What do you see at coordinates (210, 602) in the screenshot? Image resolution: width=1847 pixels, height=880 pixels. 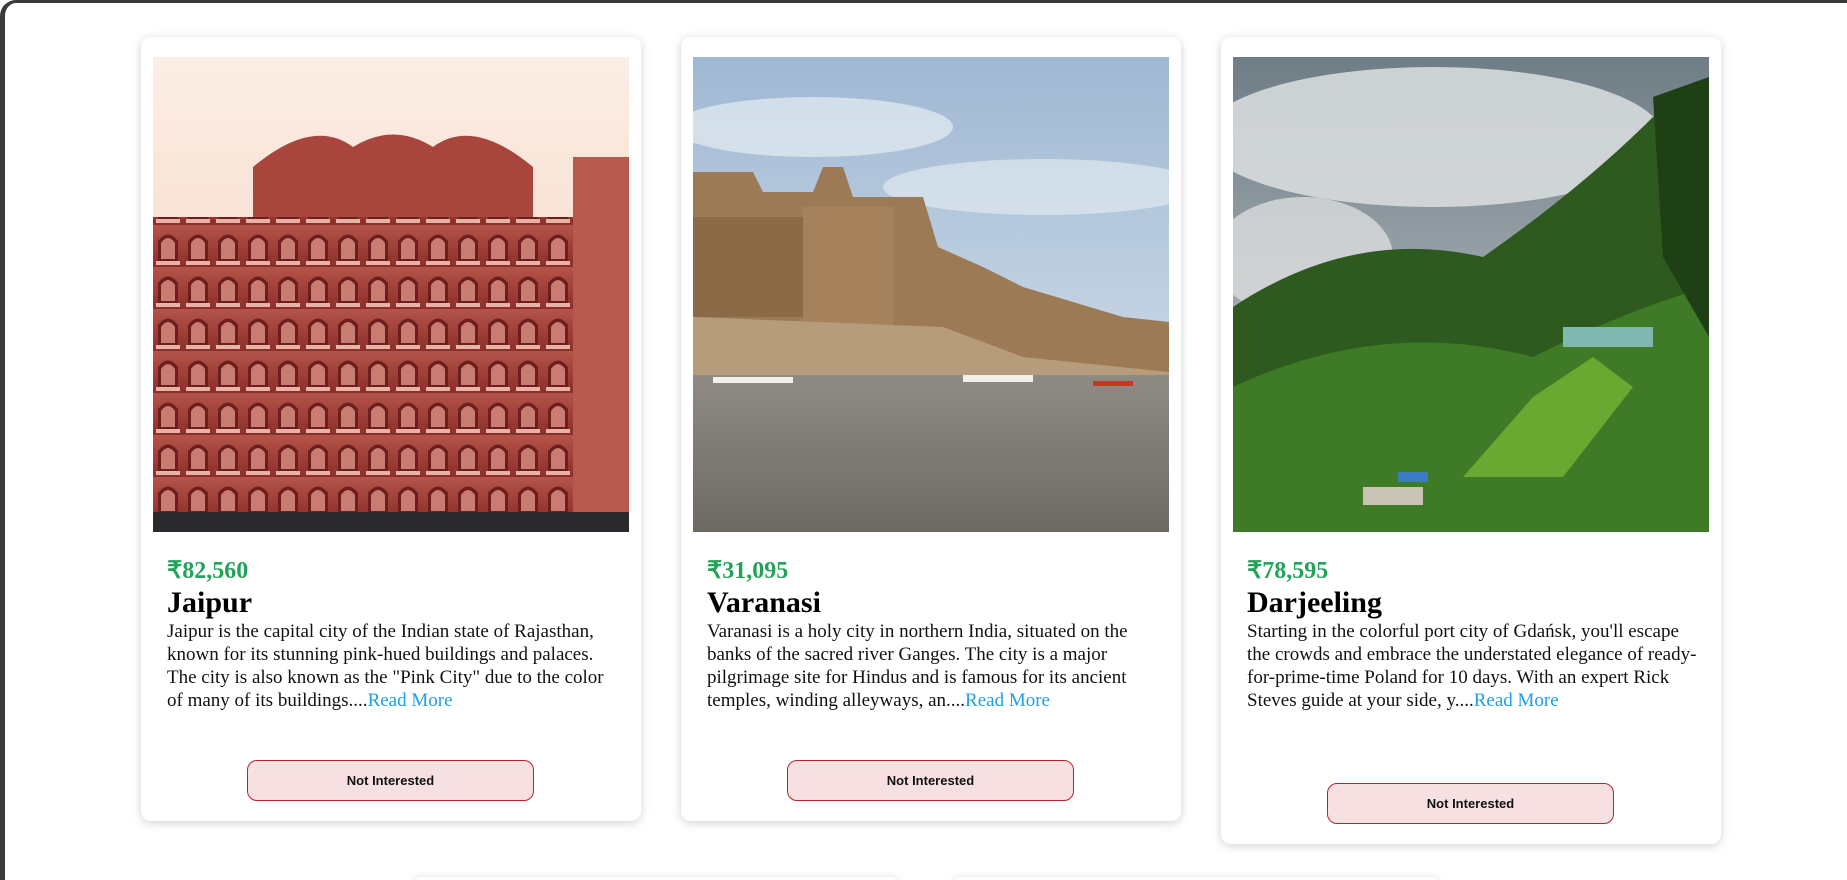 I see `destination-title: Jaipur` at bounding box center [210, 602].